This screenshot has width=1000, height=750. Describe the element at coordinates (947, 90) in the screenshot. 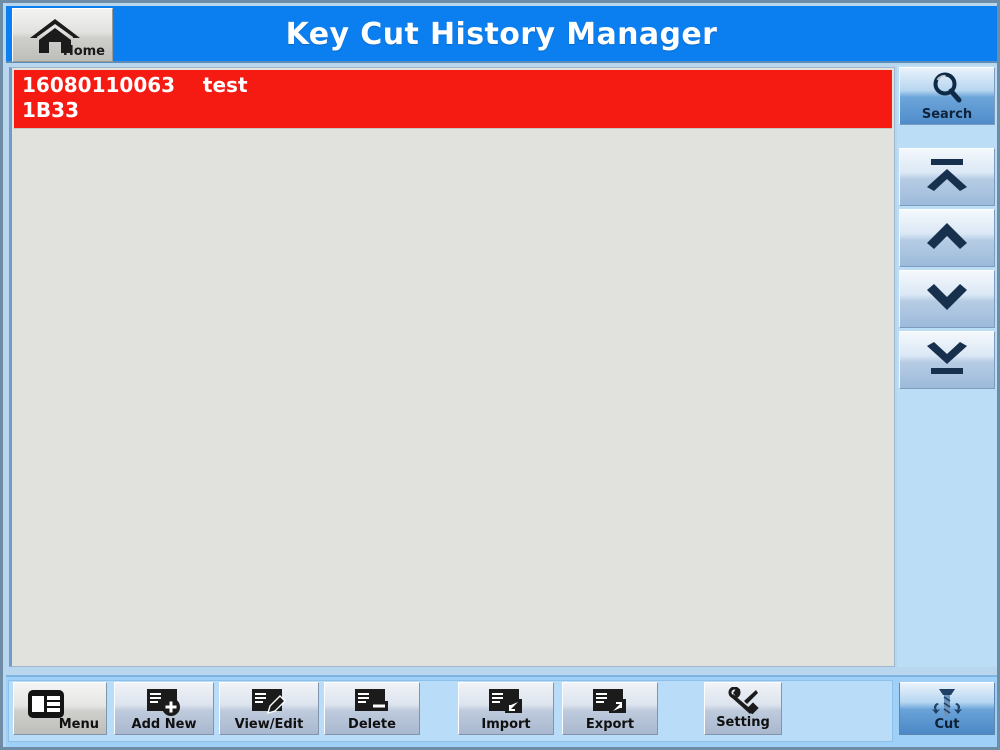

I see `magnifier-icon` at that location.